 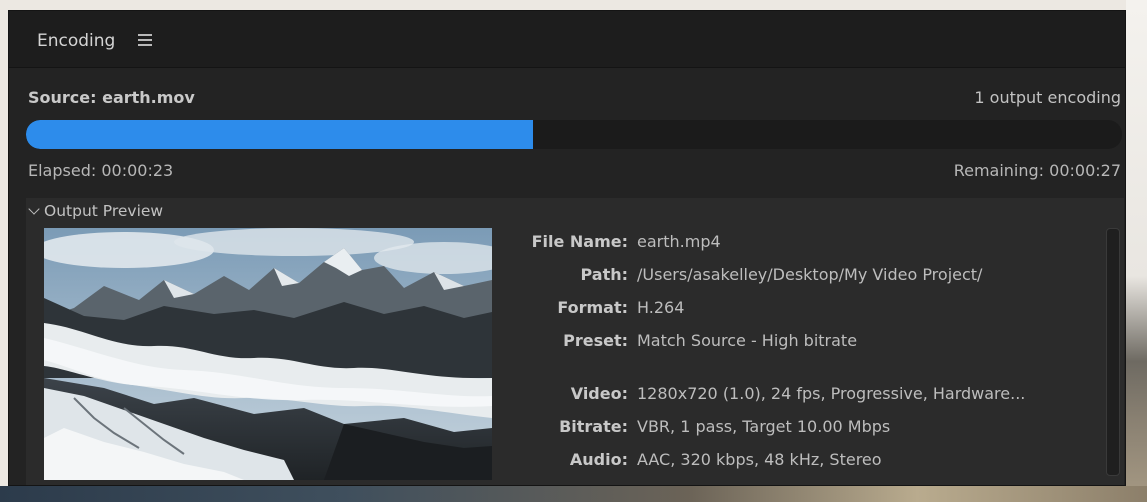 I want to click on output-preview-label: Output Preview, so click(x=104, y=211).